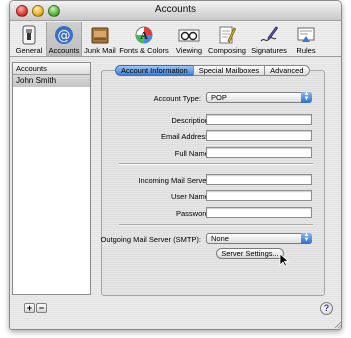  What do you see at coordinates (185, 136) in the screenshot?
I see `email-address-label: Email Address:` at bounding box center [185, 136].